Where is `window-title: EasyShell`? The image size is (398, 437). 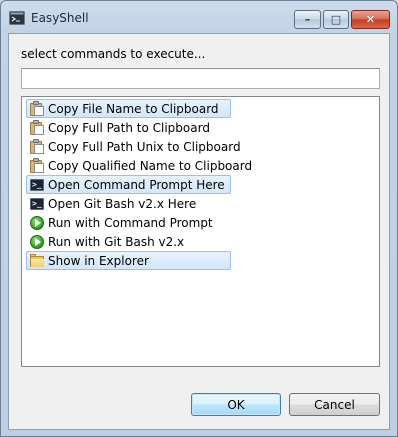
window-title: EasyShell is located at coordinates (60, 18).